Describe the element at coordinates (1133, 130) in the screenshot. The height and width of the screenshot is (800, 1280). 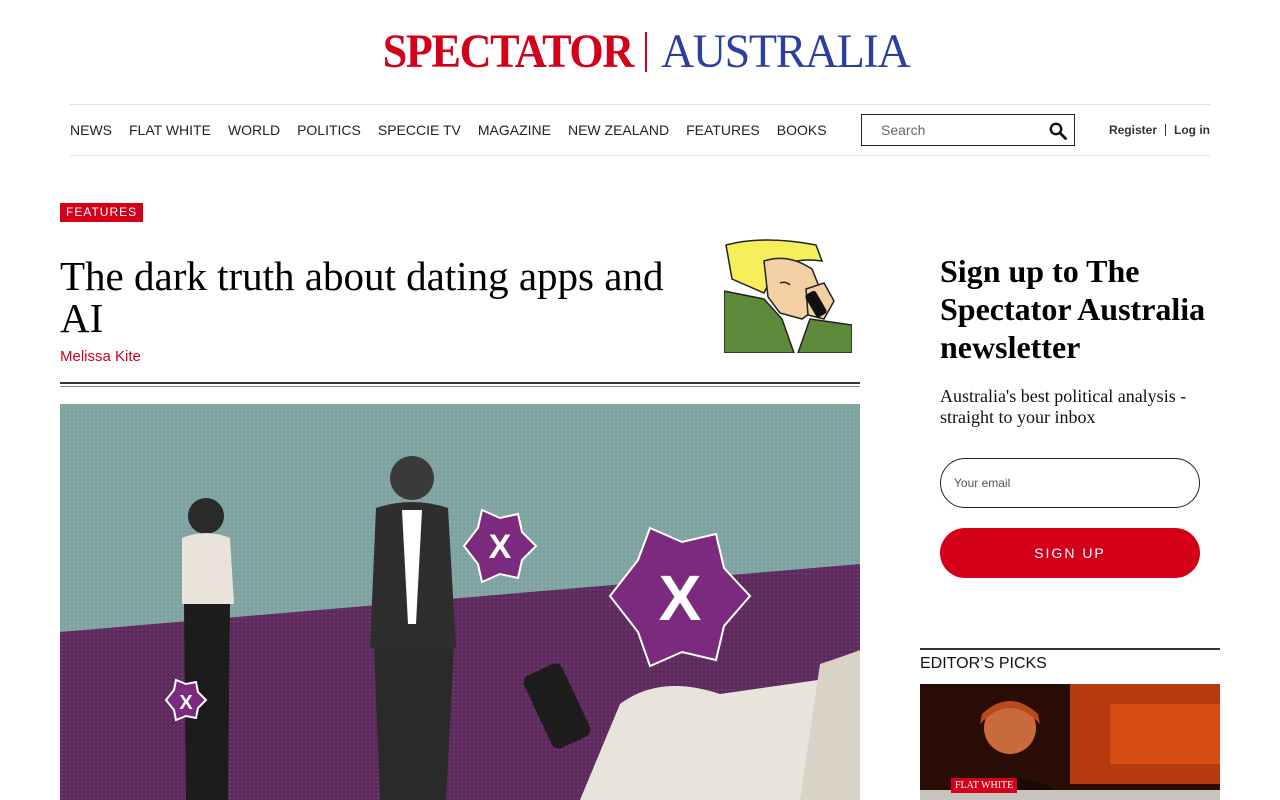
I see `register-link: Register` at that location.